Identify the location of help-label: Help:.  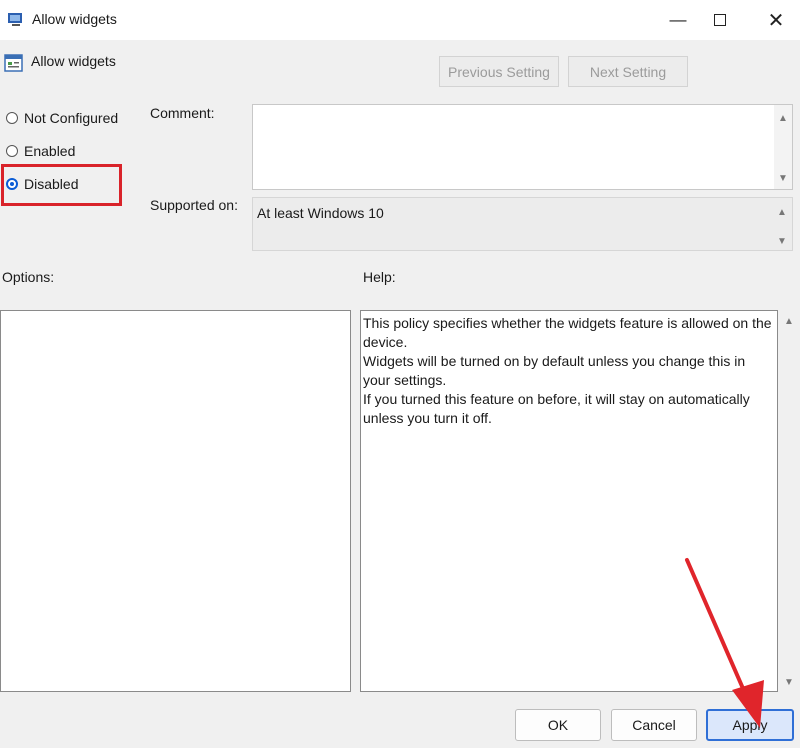
(379, 277).